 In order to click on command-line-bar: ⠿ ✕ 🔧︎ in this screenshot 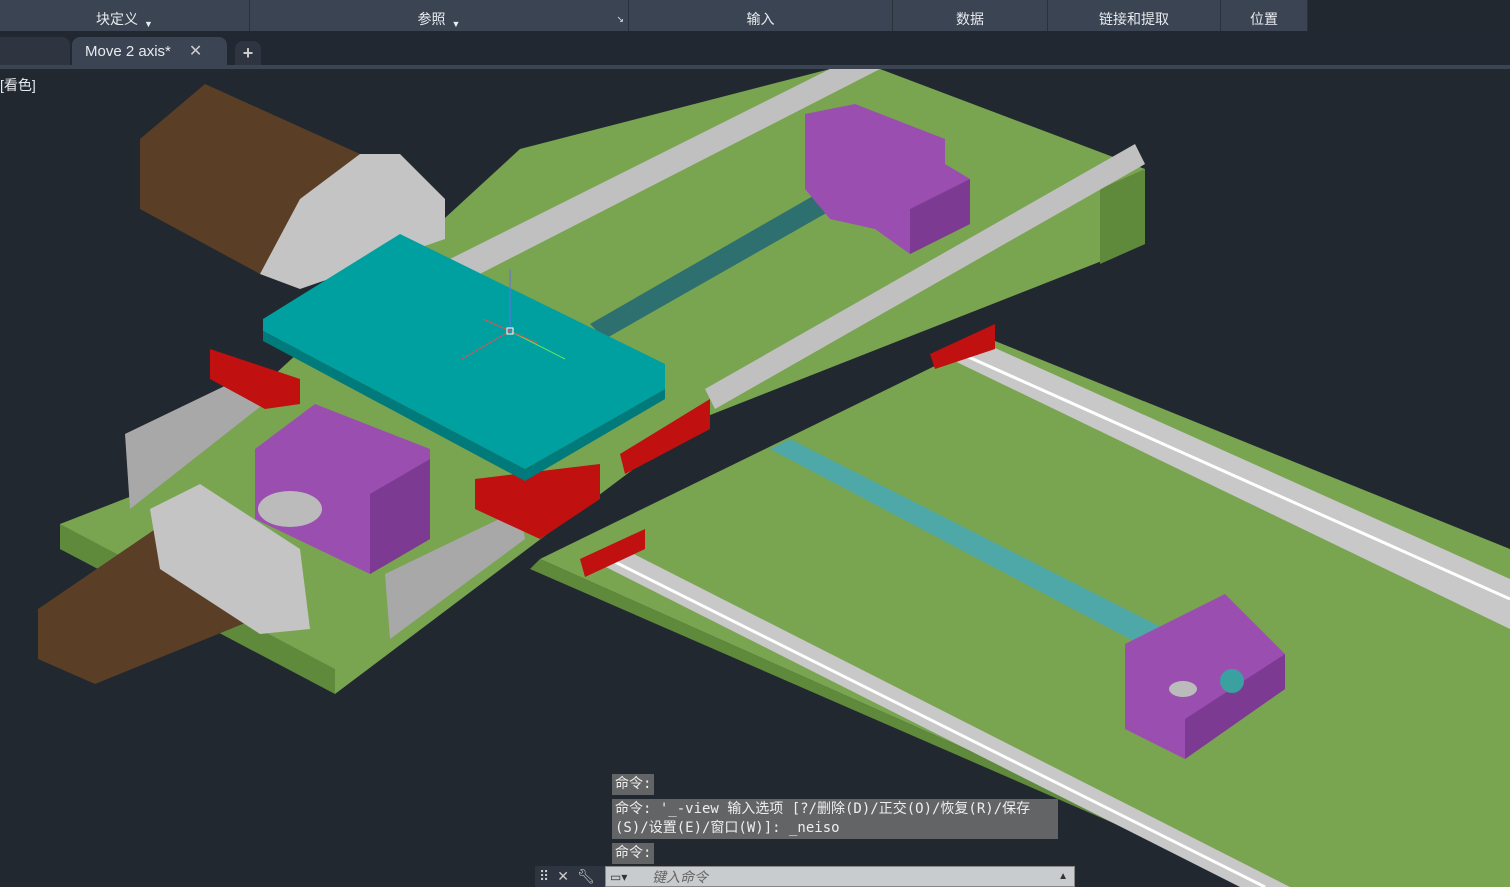, I will do `click(570, 876)`.